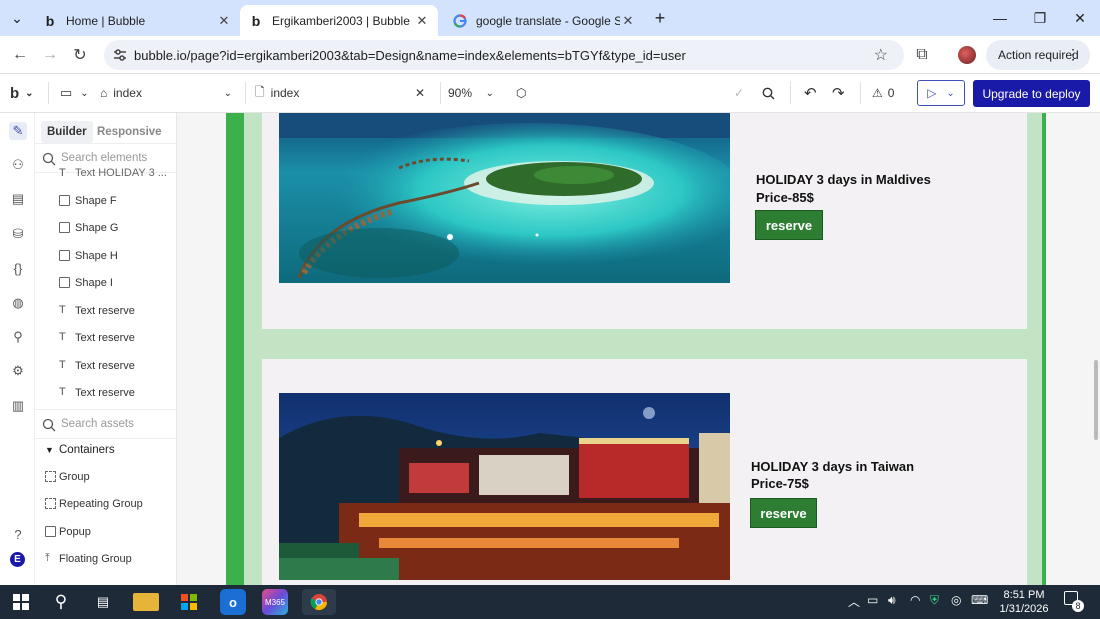  What do you see at coordinates (62, 392) in the screenshot?
I see `text-T-icon: T` at bounding box center [62, 392].